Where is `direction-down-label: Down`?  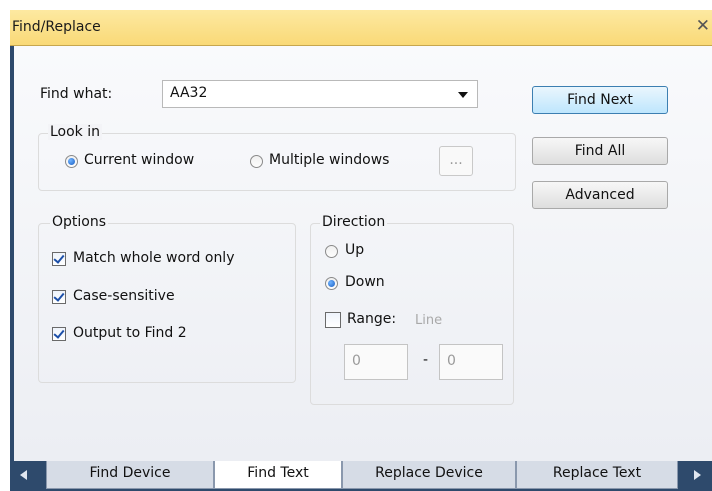
direction-down-label: Down is located at coordinates (365, 282).